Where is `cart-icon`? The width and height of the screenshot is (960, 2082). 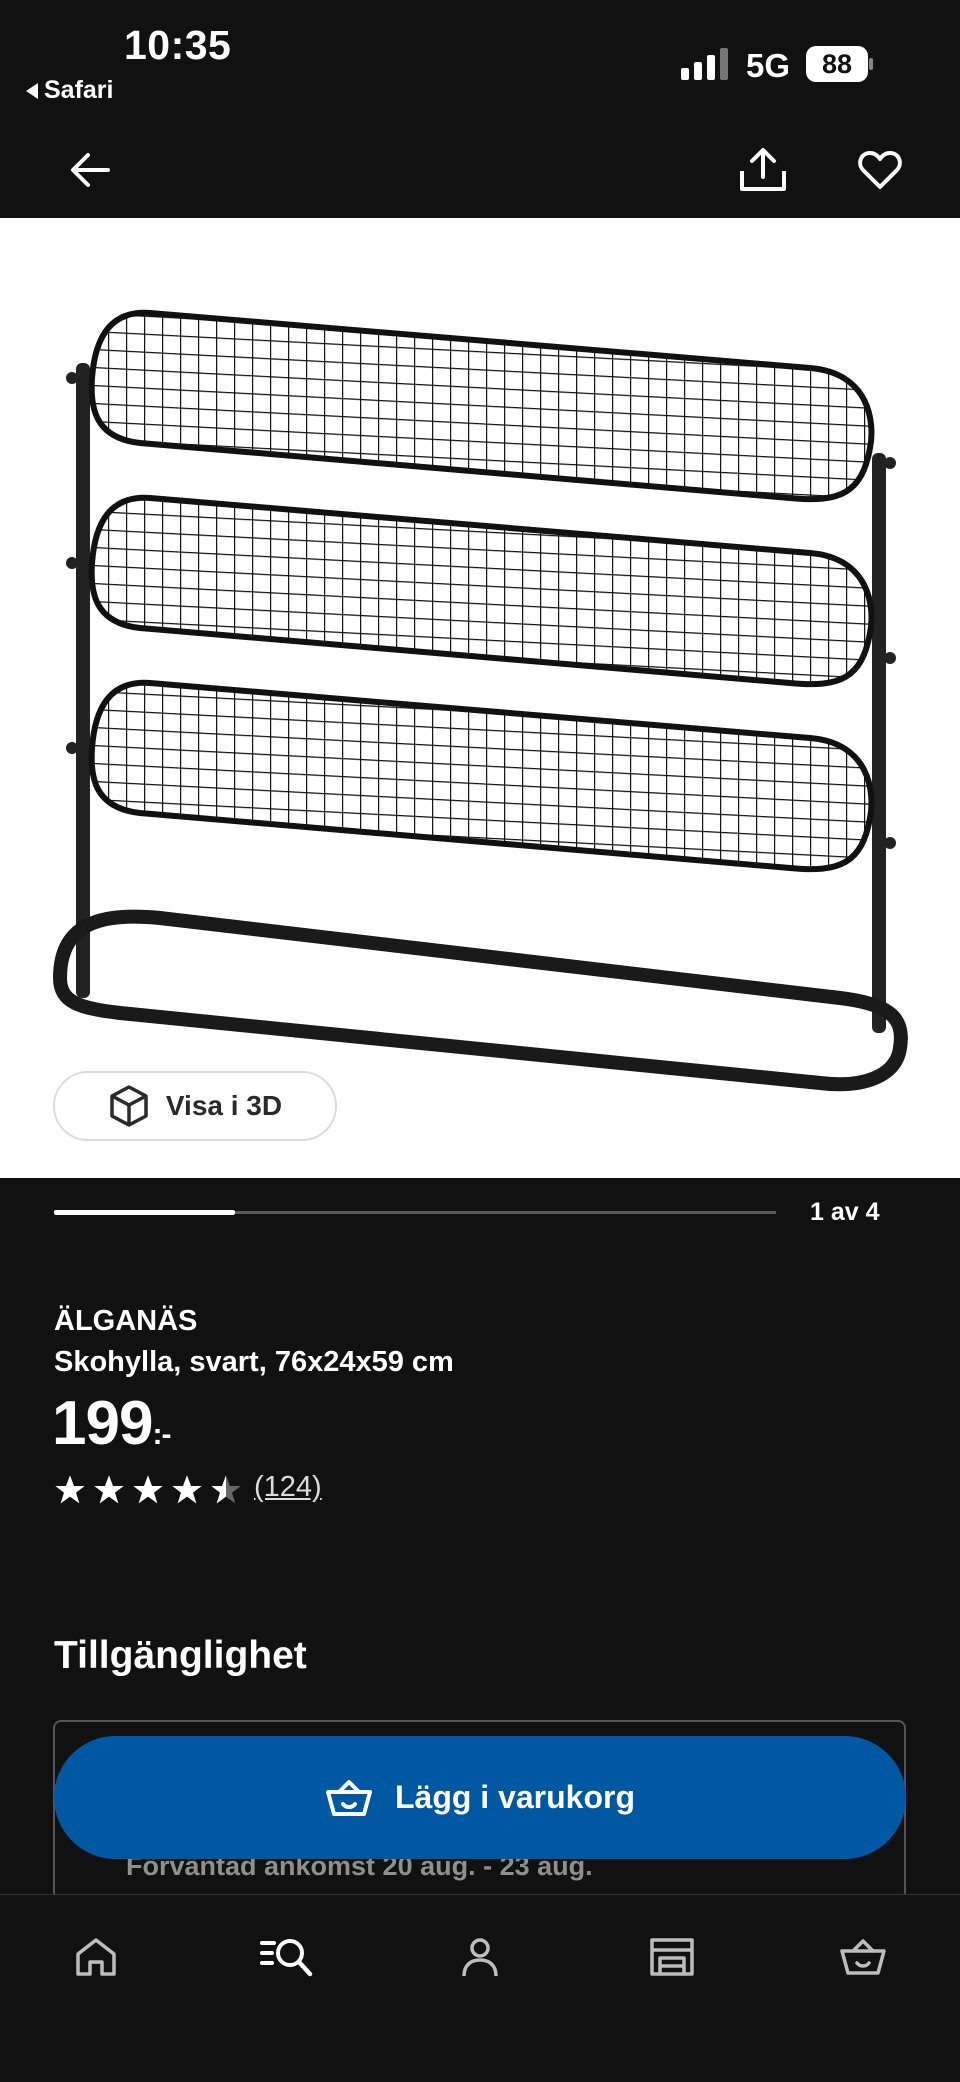
cart-icon is located at coordinates (863, 1957).